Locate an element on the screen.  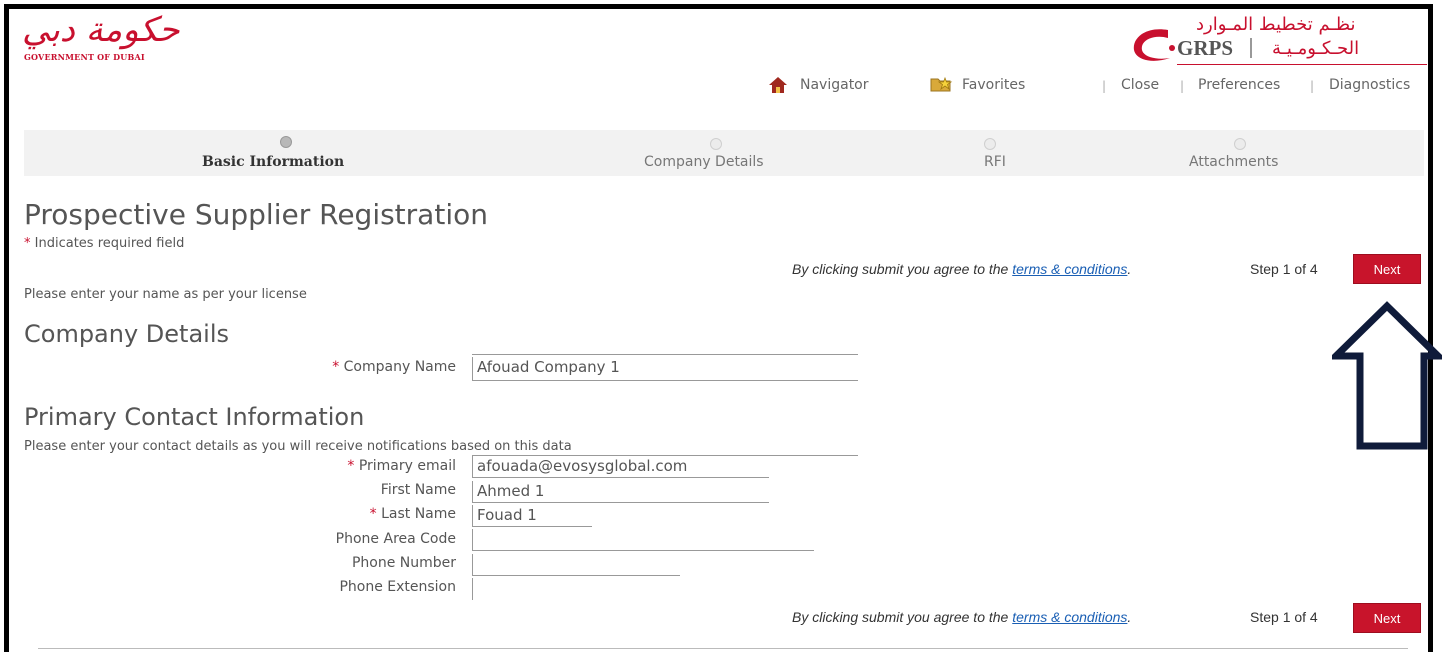
required-star: * is located at coordinates (27, 243).